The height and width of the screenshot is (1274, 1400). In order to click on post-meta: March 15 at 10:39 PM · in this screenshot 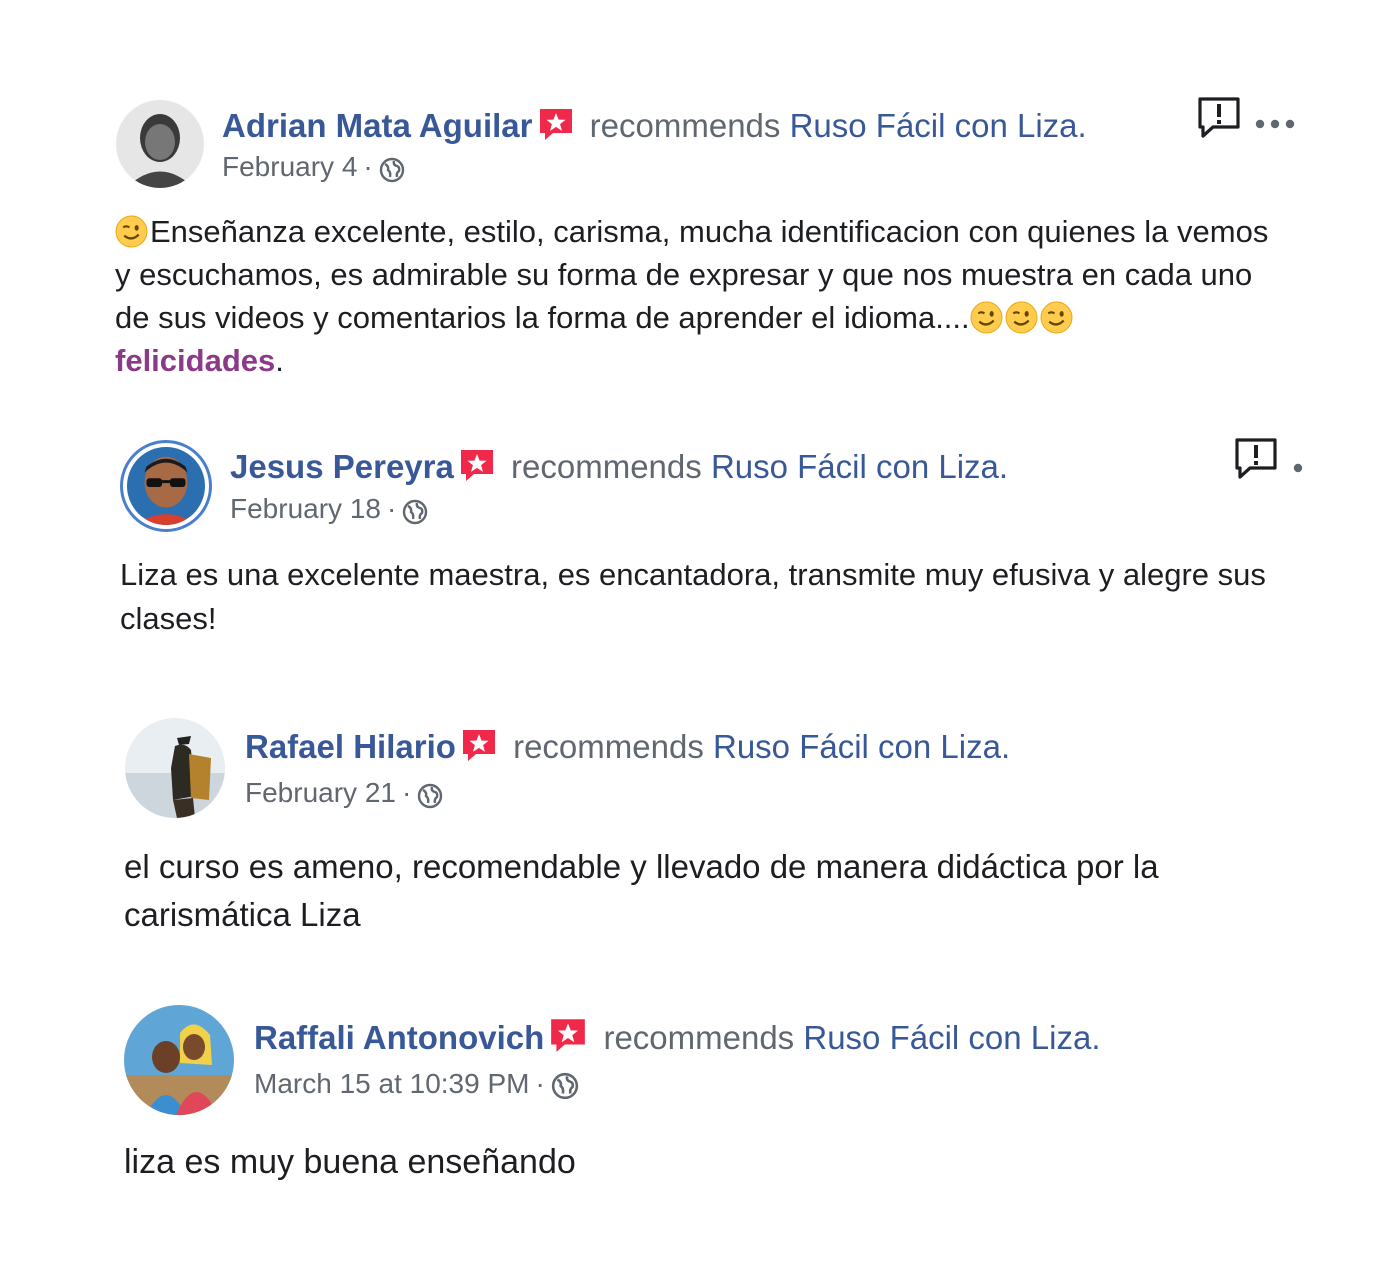, I will do `click(416, 1084)`.